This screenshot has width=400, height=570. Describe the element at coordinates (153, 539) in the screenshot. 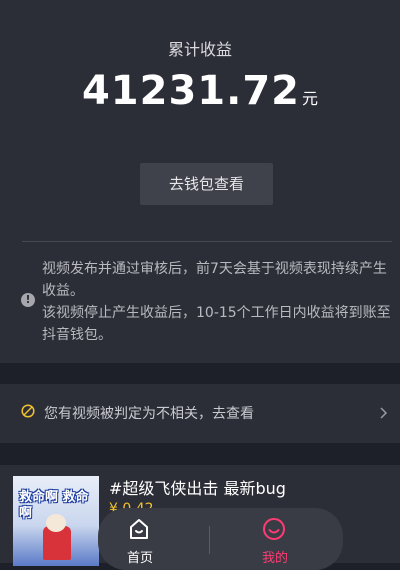

I see `tab-home: 首页` at that location.